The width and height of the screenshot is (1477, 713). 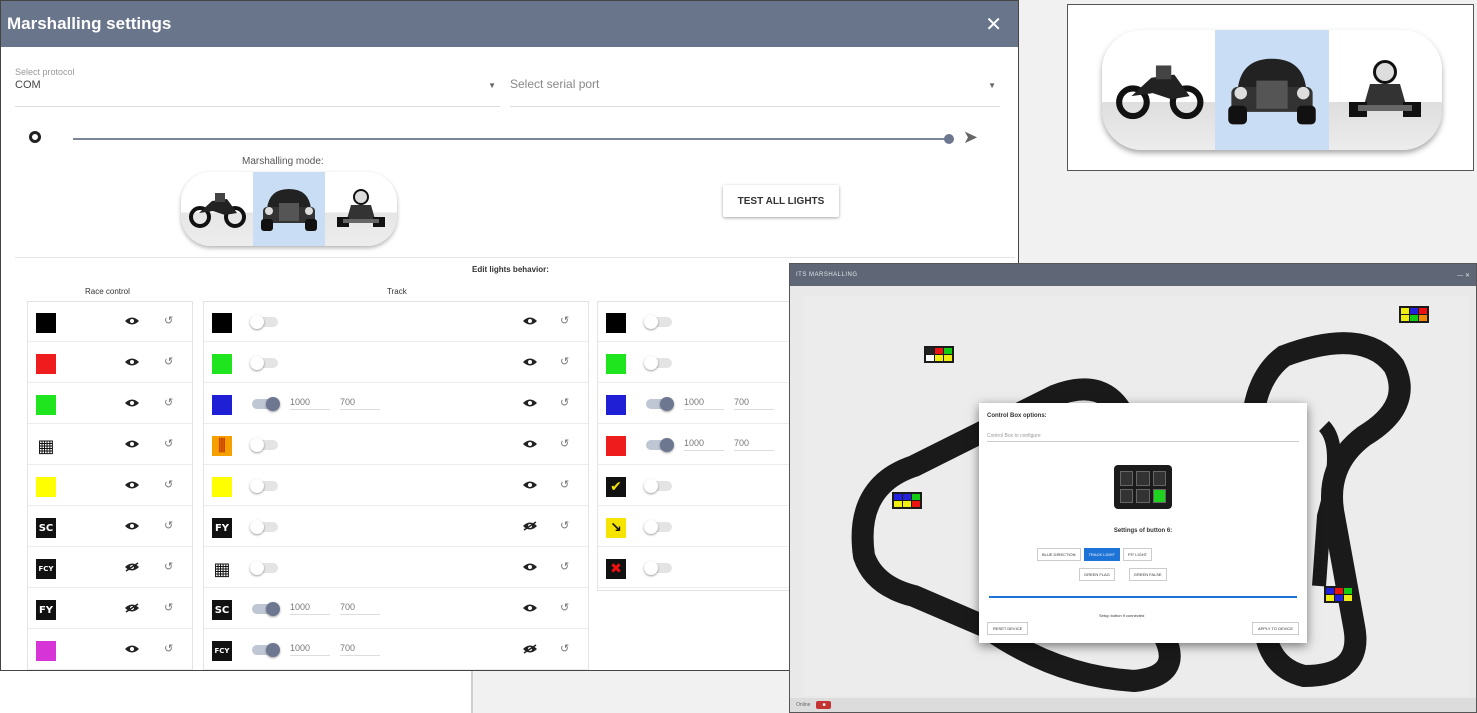 I want to click on setup-checkbox: Setup button if connected, so click(x=1121, y=615).